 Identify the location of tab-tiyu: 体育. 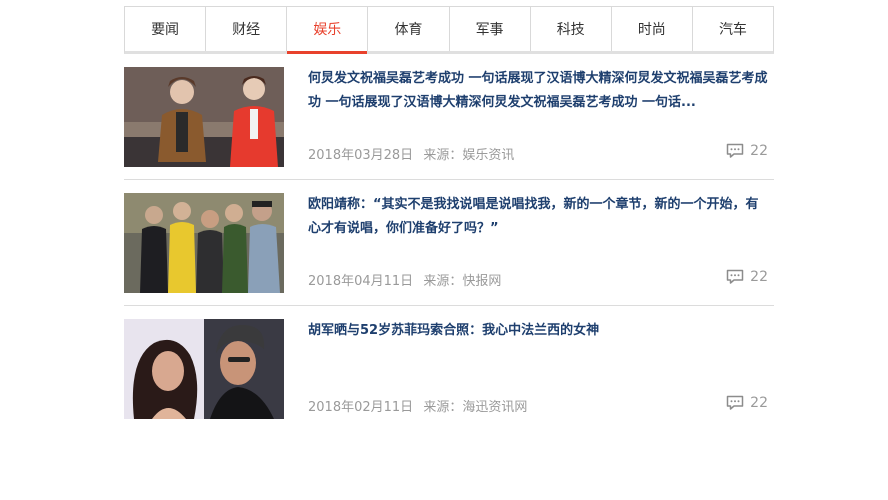
(409, 29).